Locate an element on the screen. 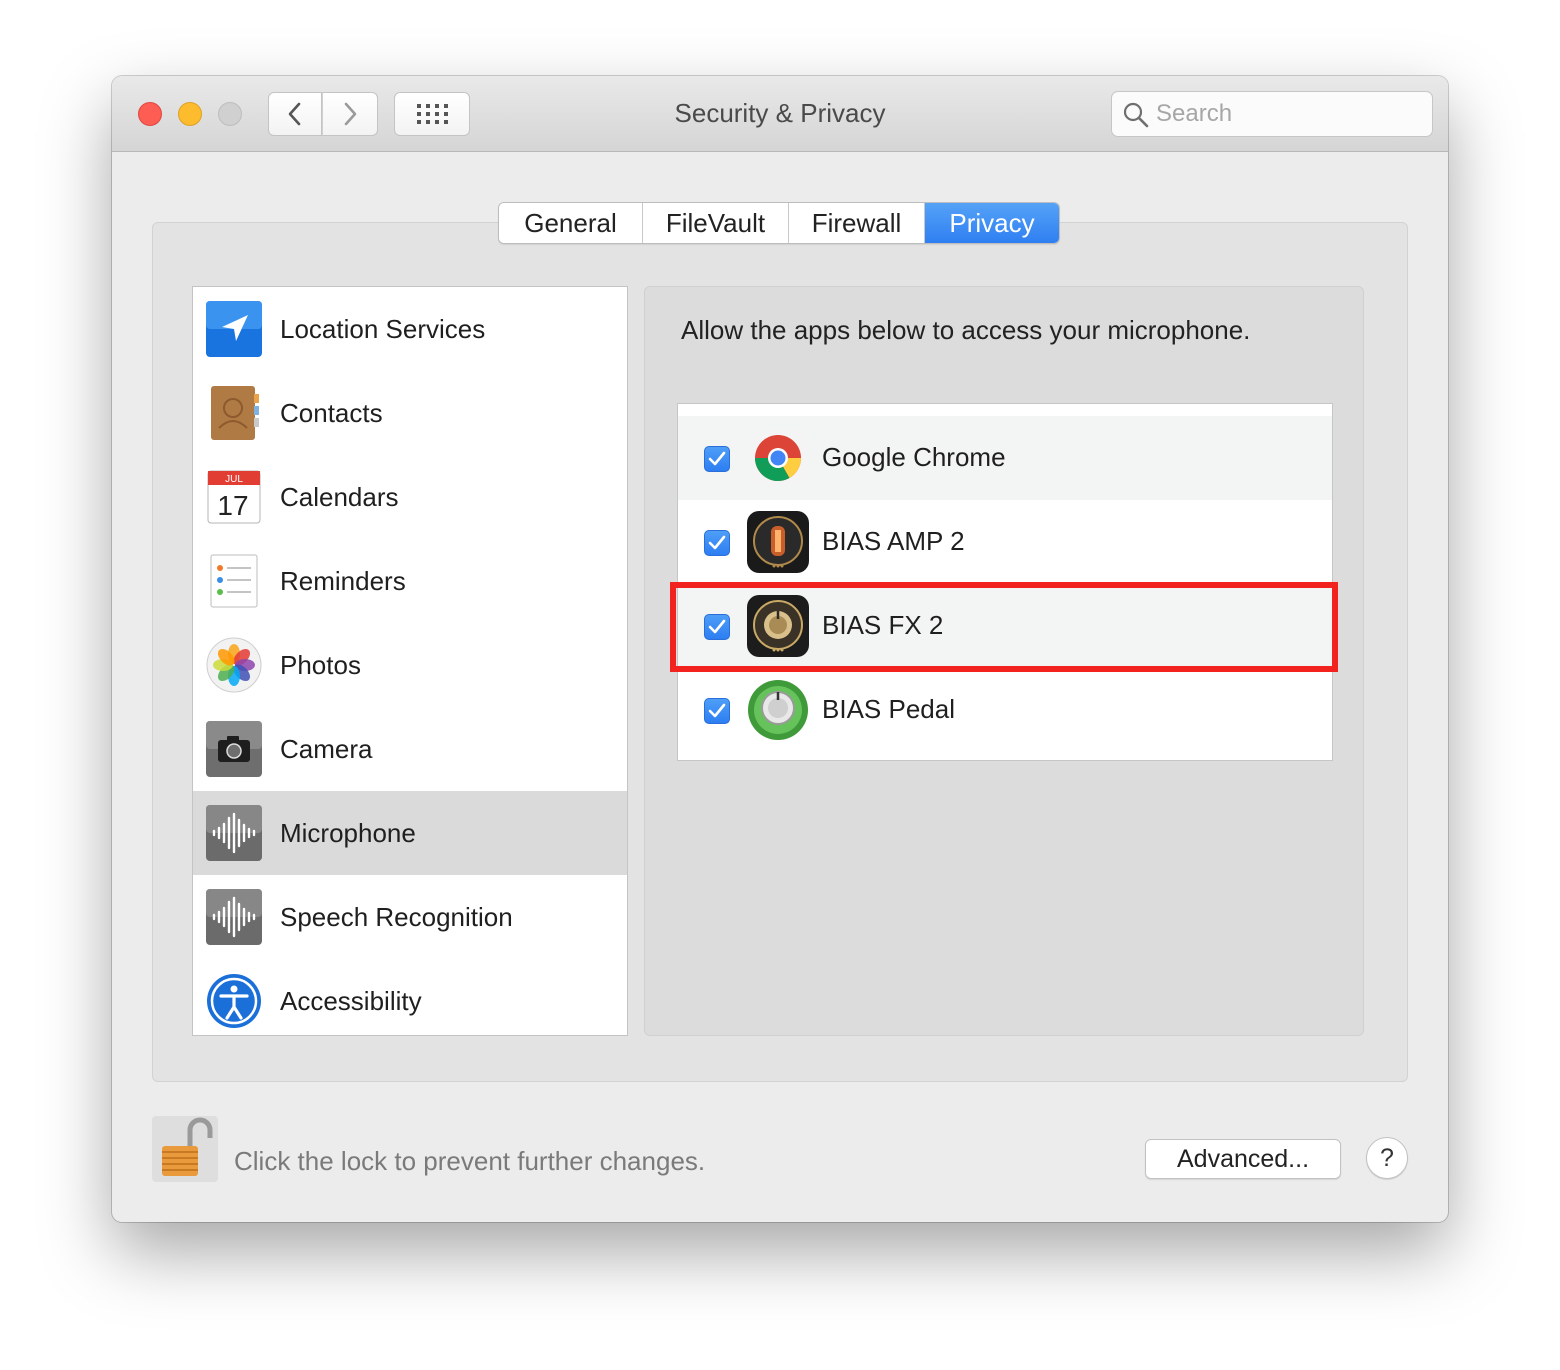 The image size is (1560, 1370). sidebar-item-speech-recognition: Speech Recognition is located at coordinates (410, 917).